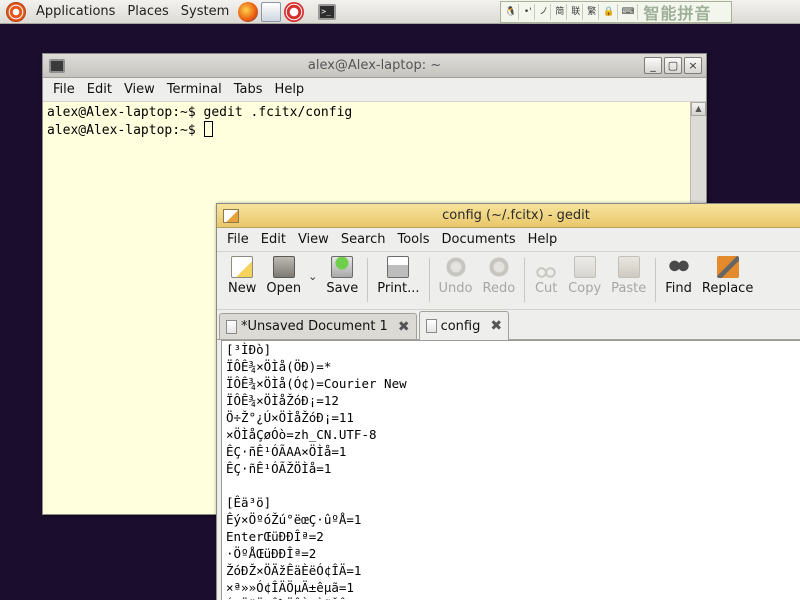  I want to click on clipboard-icon, so click(628, 267).